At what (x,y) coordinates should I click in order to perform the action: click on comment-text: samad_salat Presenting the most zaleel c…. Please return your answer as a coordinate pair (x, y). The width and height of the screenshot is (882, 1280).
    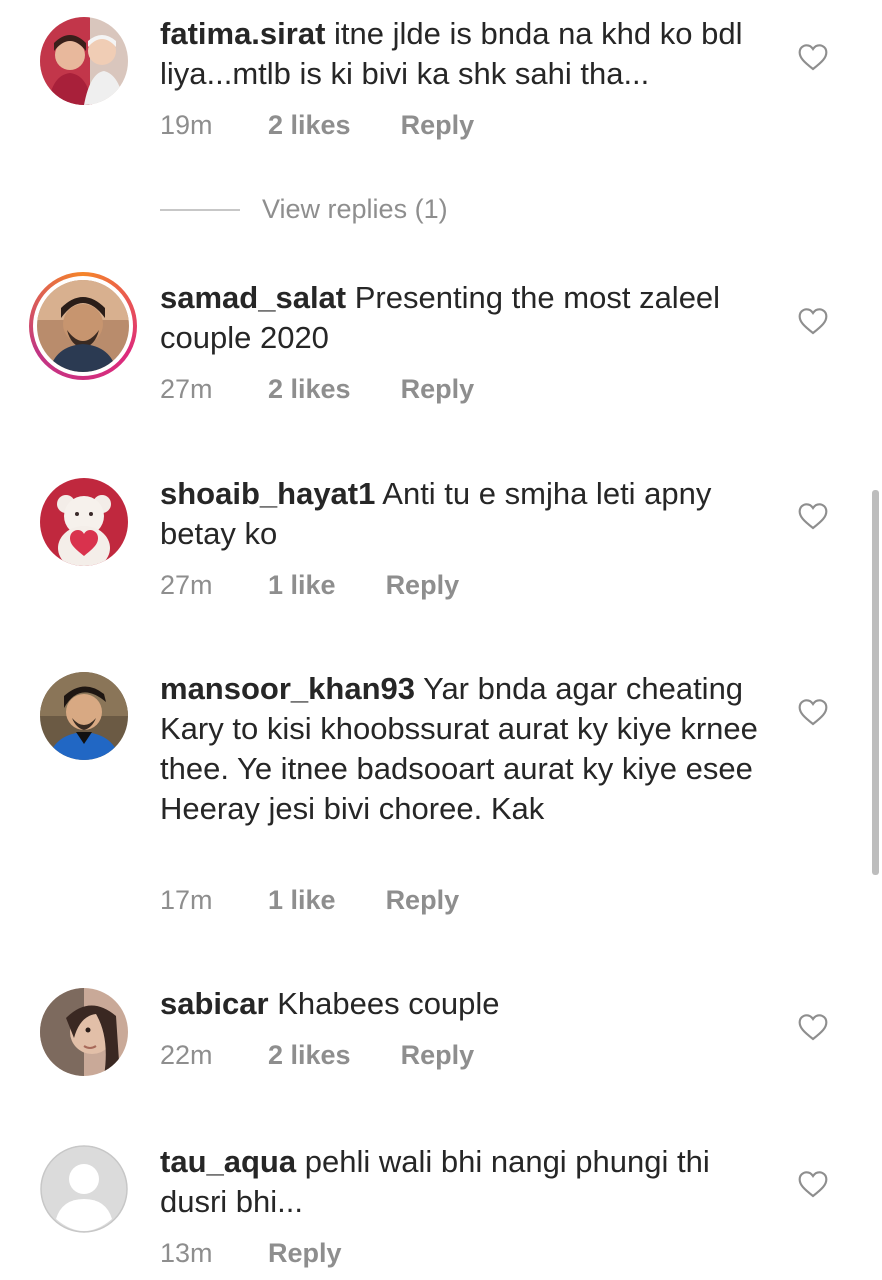
    Looking at the image, I should click on (465, 318).